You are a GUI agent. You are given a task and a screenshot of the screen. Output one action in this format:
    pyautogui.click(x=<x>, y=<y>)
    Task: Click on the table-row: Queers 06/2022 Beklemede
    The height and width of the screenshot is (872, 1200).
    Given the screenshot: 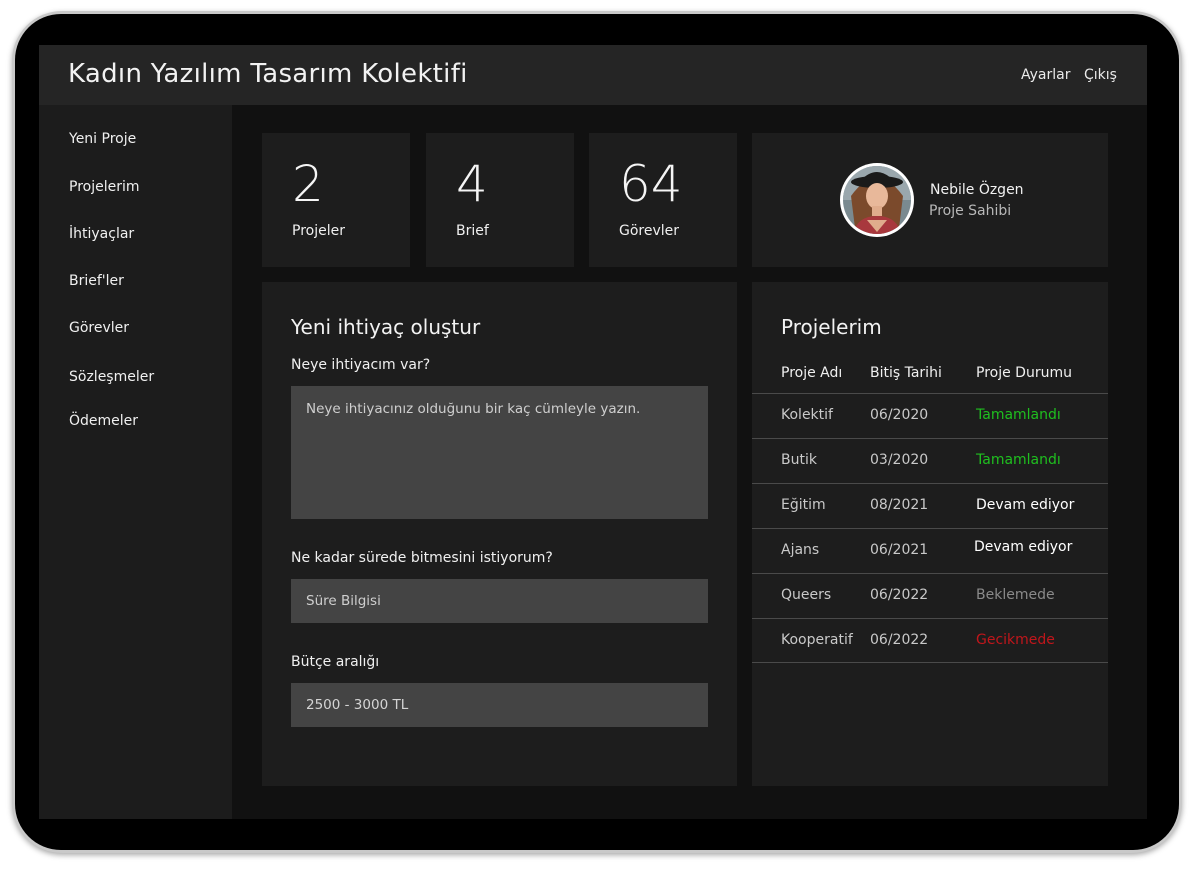 What is the action you would take?
    pyautogui.click(x=930, y=595)
    